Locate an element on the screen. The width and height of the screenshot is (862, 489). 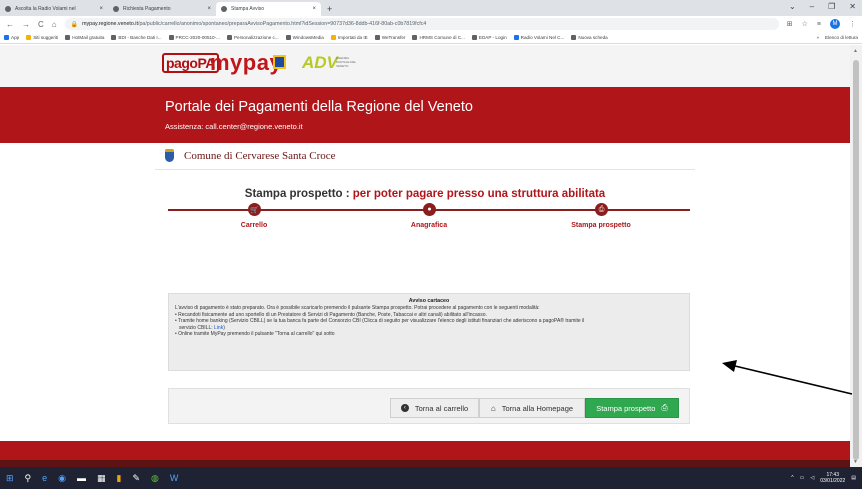
system-tray: ^ ▭ ◁ 17:43 03/01/2022 ▤ is located at coordinates (823, 478).